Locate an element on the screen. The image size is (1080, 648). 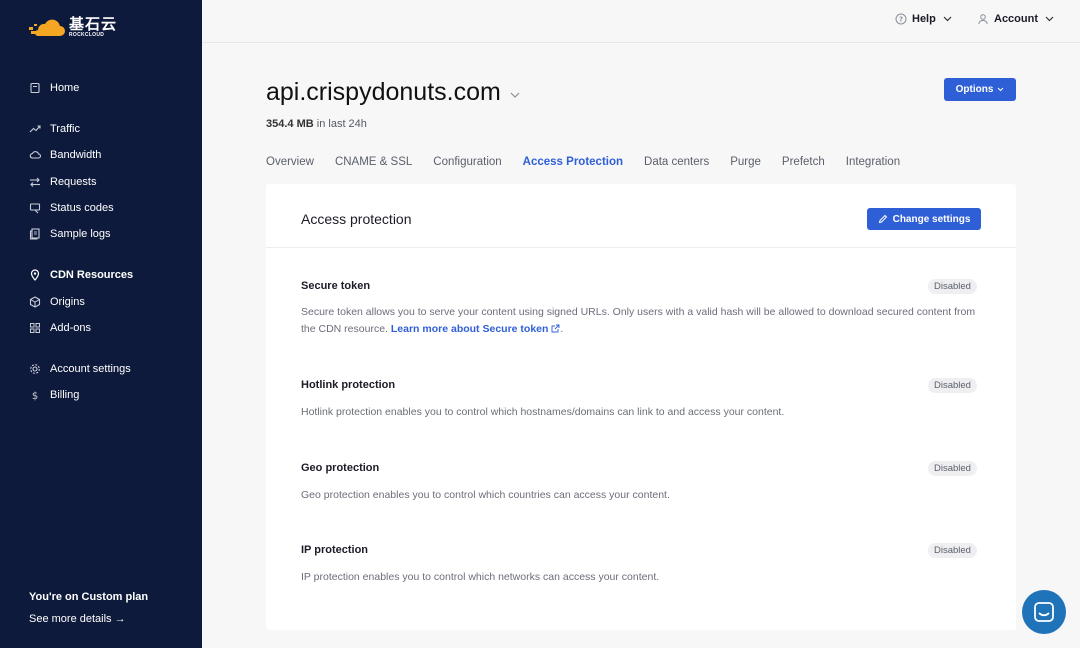
pencil-icon is located at coordinates (882, 219).